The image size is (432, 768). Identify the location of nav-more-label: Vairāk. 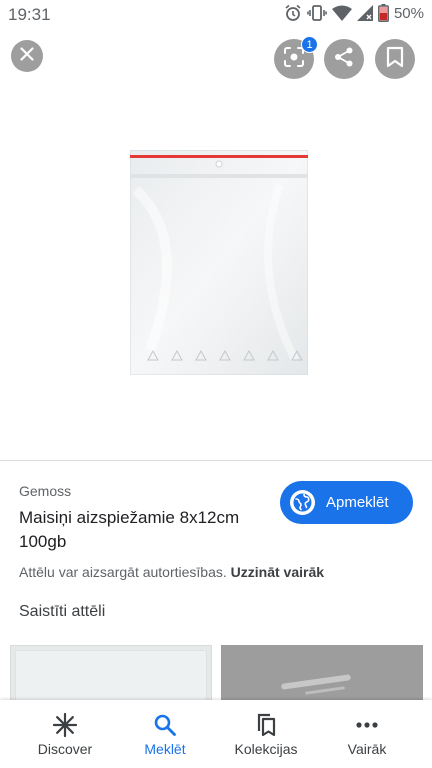
(367, 749).